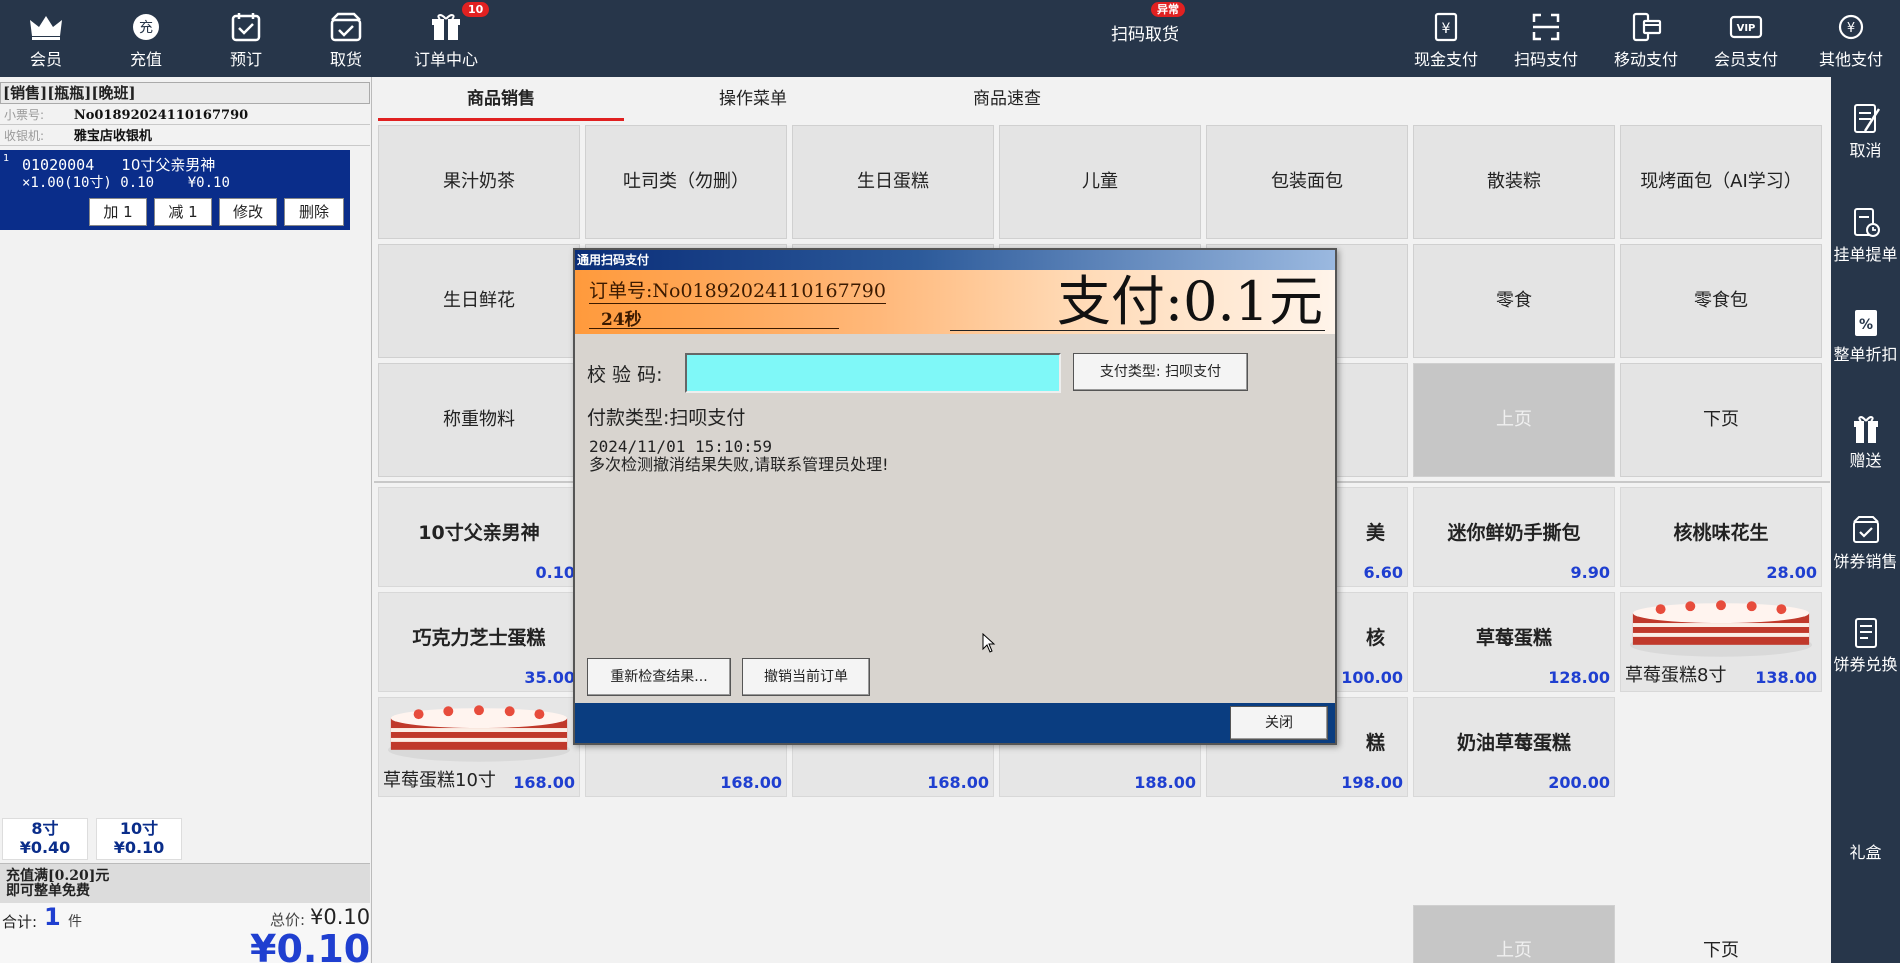  I want to click on mobile-pay-button: 移动支付, so click(1646, 40).